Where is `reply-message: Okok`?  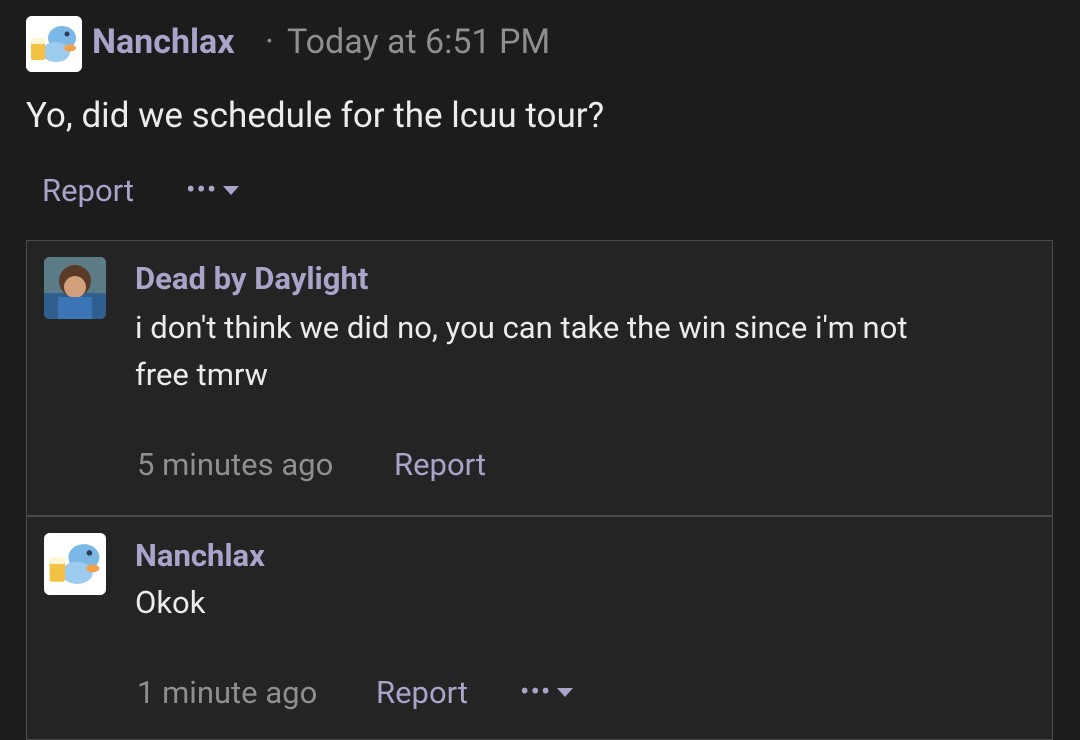
reply-message: Okok is located at coordinates (170, 602).